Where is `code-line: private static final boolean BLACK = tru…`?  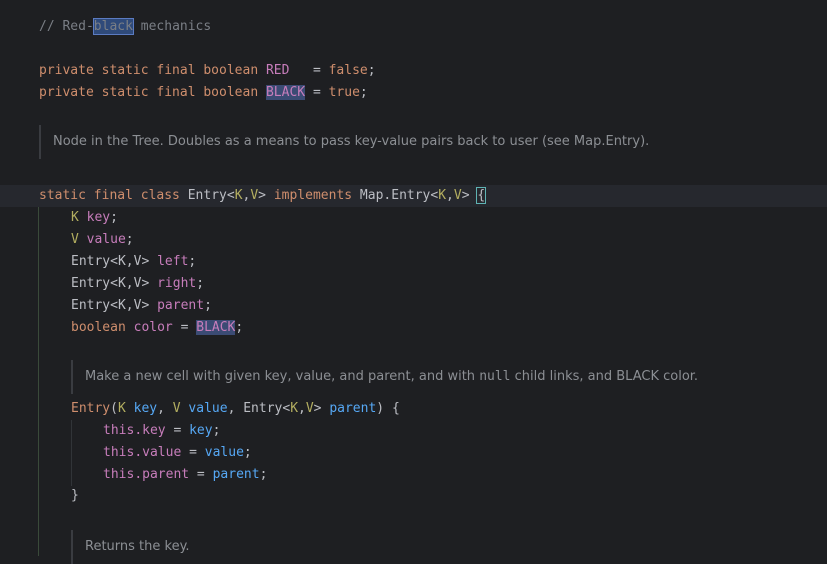 code-line: private static final boolean BLACK = tru… is located at coordinates (413, 93).